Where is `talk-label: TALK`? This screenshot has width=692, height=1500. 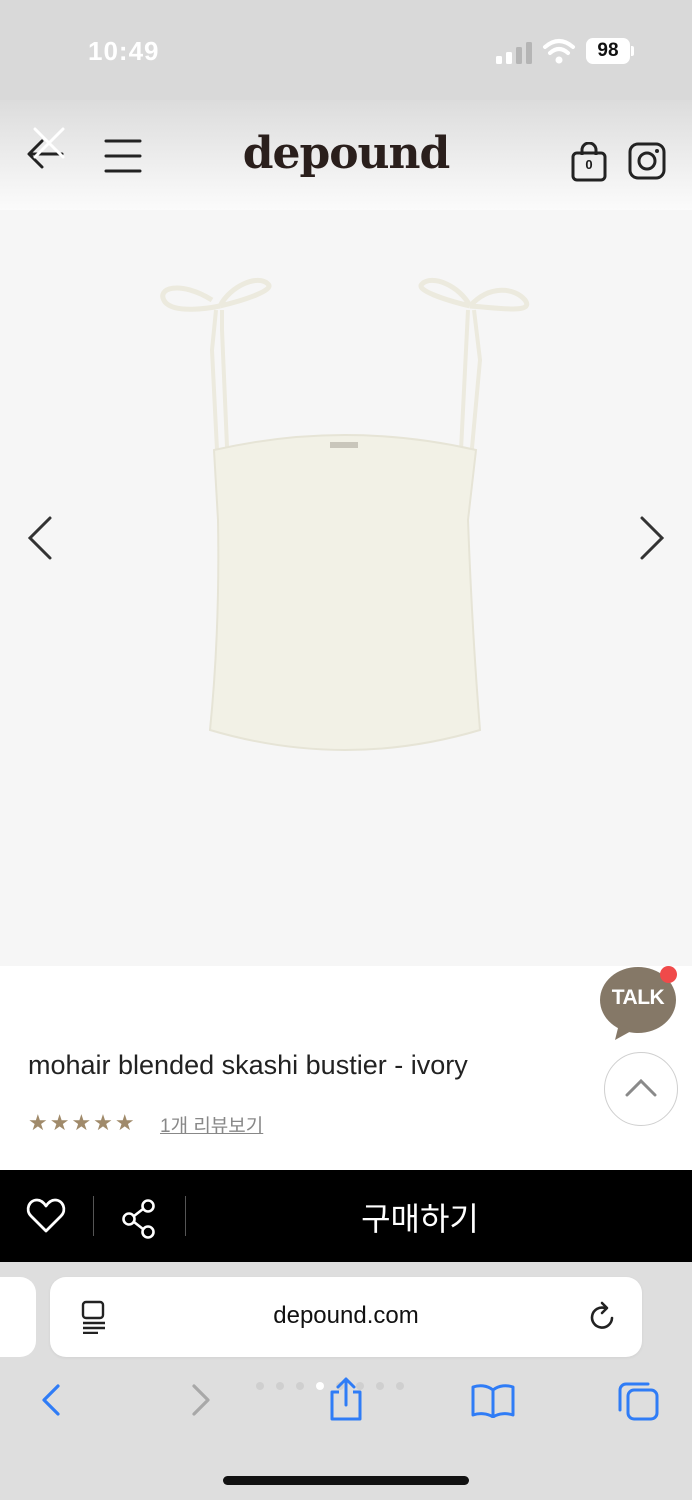
talk-label: TALK is located at coordinates (638, 997).